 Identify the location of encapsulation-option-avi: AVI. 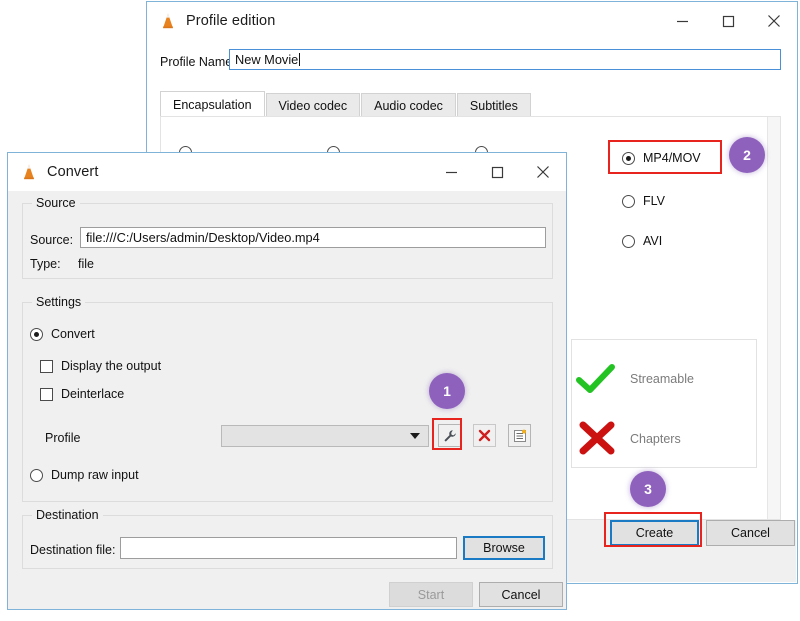
(642, 241).